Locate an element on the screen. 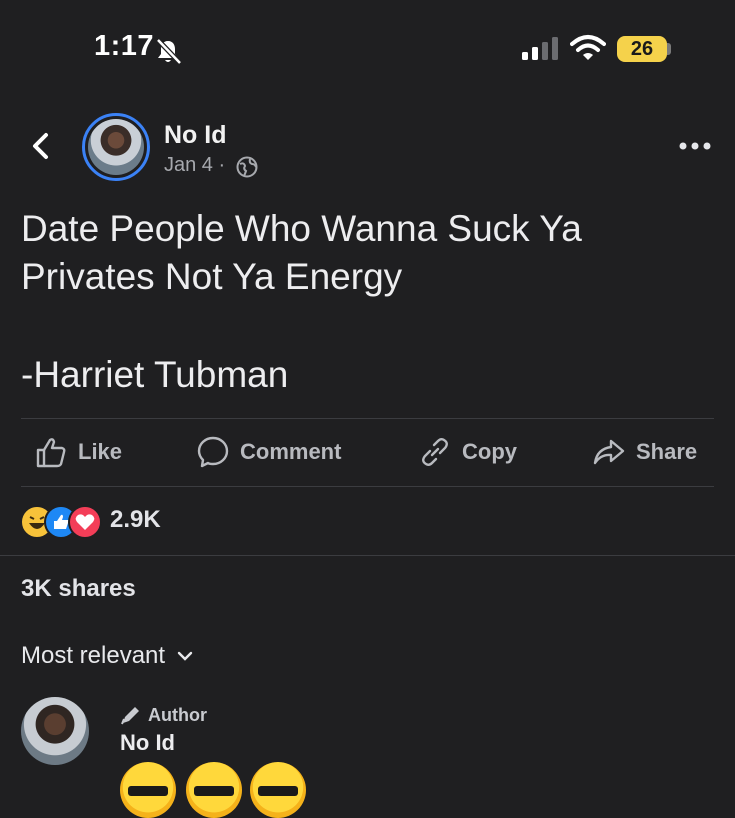  chevron-left-icon is located at coordinates (41, 146).